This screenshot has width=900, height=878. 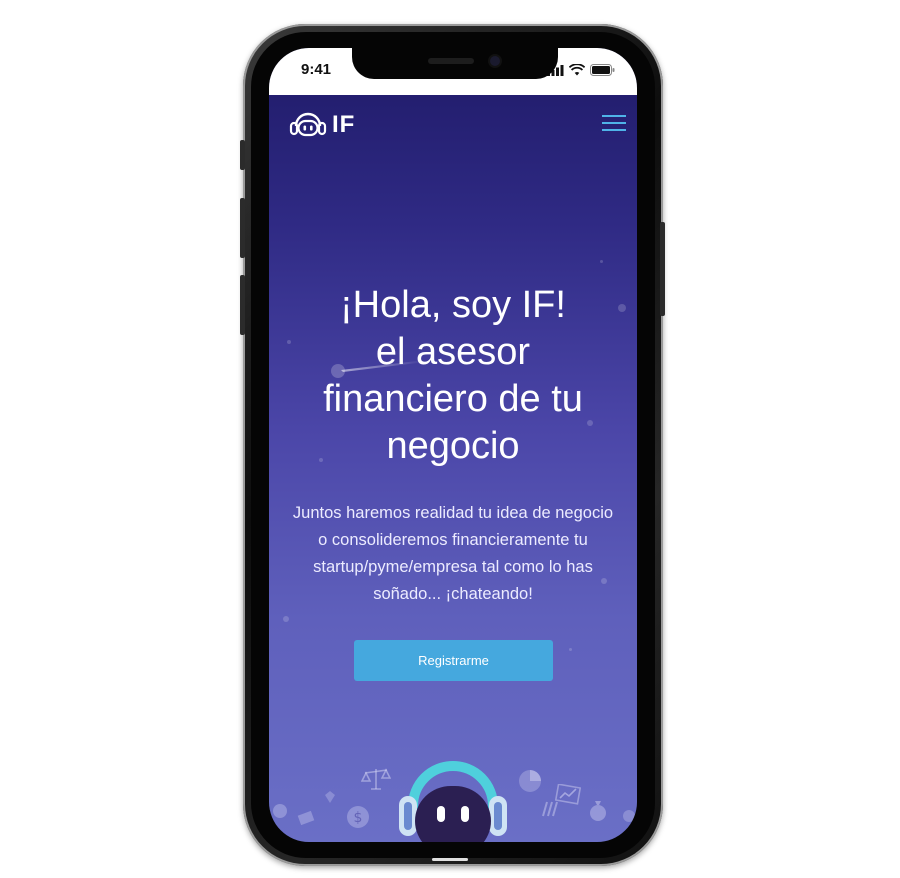 What do you see at coordinates (550, 809) in the screenshot?
I see `bars-icon` at bounding box center [550, 809].